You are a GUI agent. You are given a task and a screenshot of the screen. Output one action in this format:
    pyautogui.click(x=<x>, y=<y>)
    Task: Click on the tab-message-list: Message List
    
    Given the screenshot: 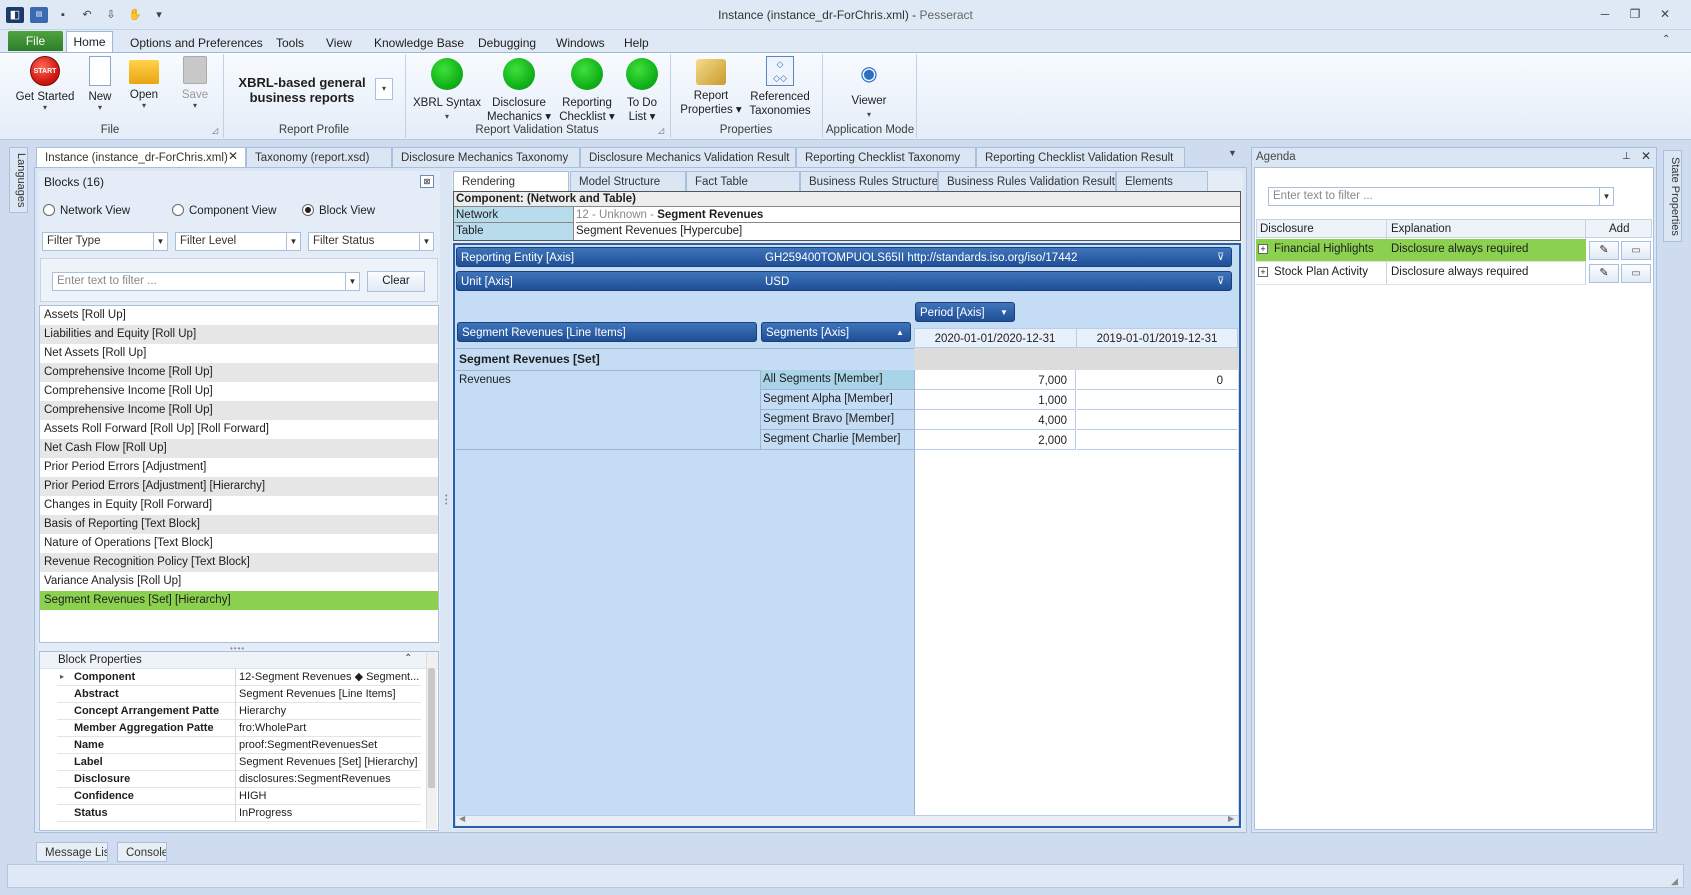 What is the action you would take?
    pyautogui.click(x=72, y=852)
    